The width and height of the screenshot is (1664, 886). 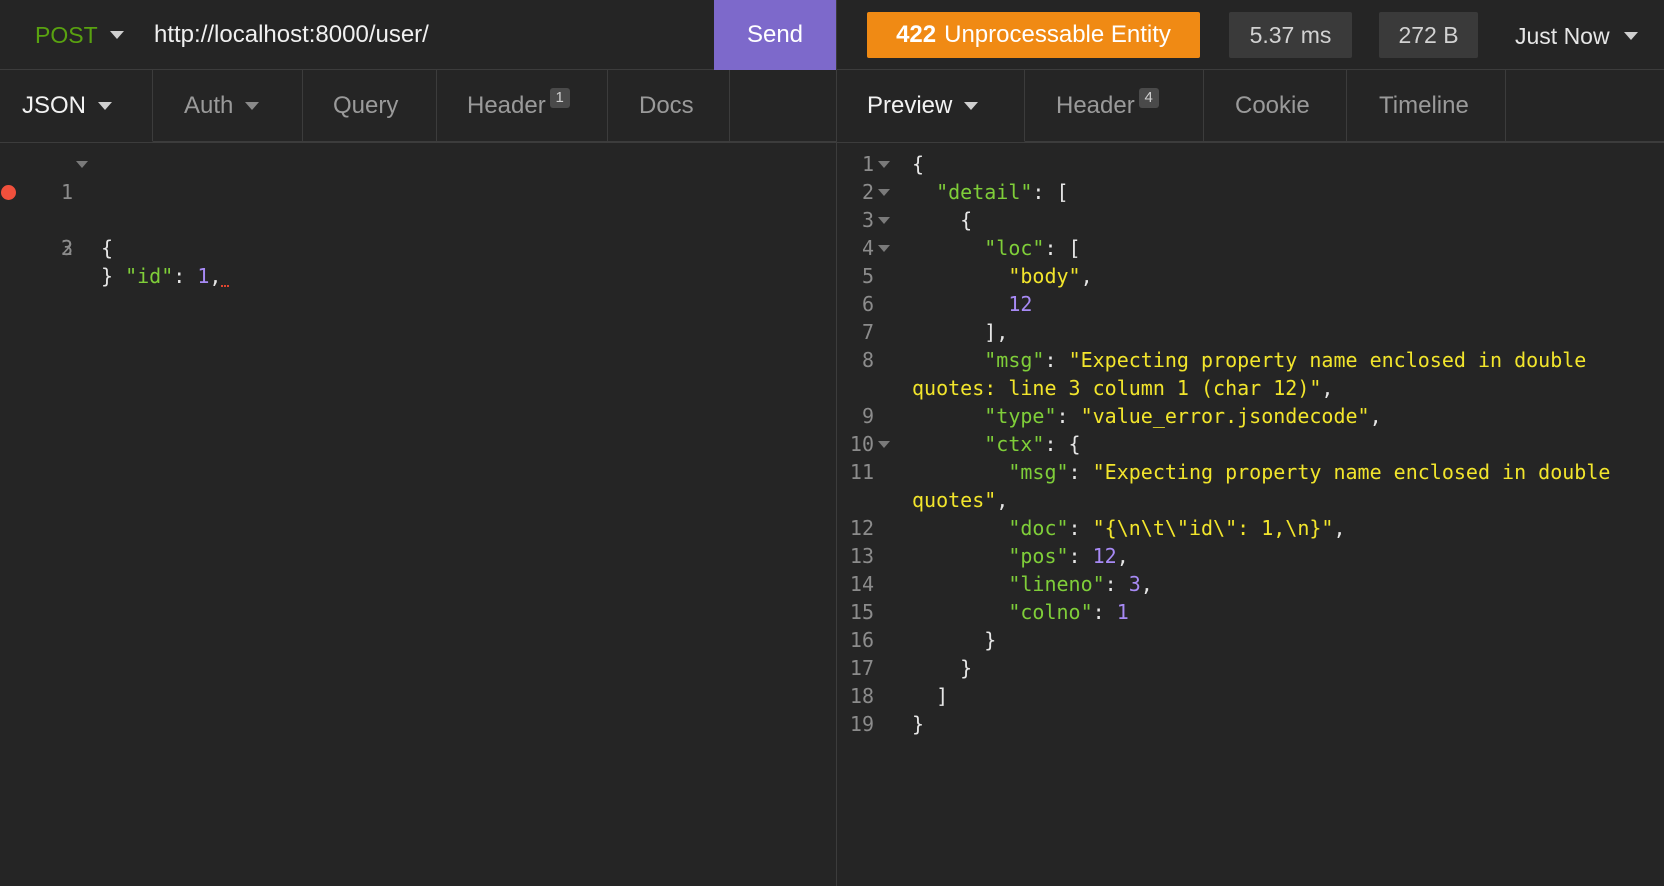 I want to click on json-string: "body", so click(x=1044, y=276).